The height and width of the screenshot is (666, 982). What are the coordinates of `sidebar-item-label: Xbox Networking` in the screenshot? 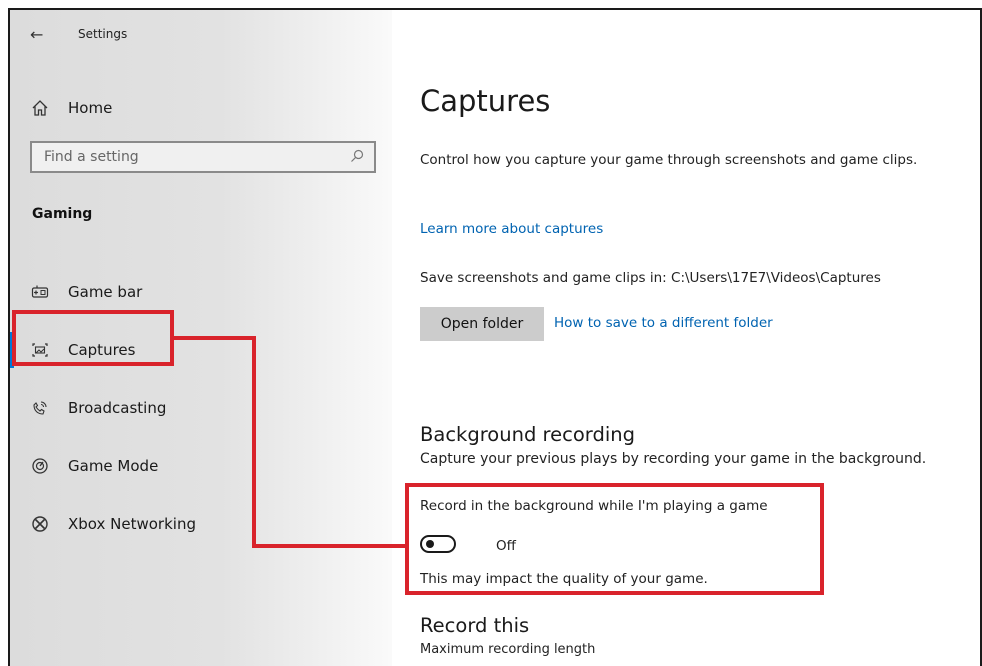 It's located at (132, 524).